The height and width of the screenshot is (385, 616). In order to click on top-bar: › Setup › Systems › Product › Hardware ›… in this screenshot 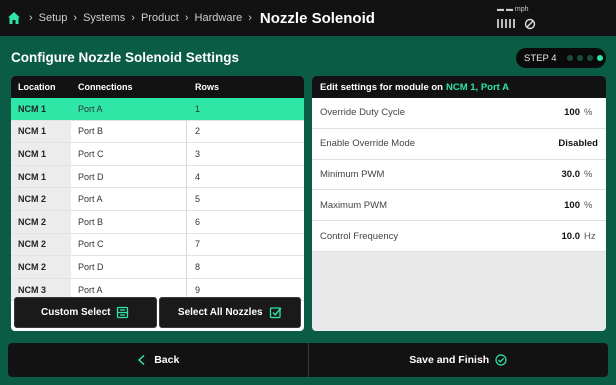, I will do `click(308, 18)`.